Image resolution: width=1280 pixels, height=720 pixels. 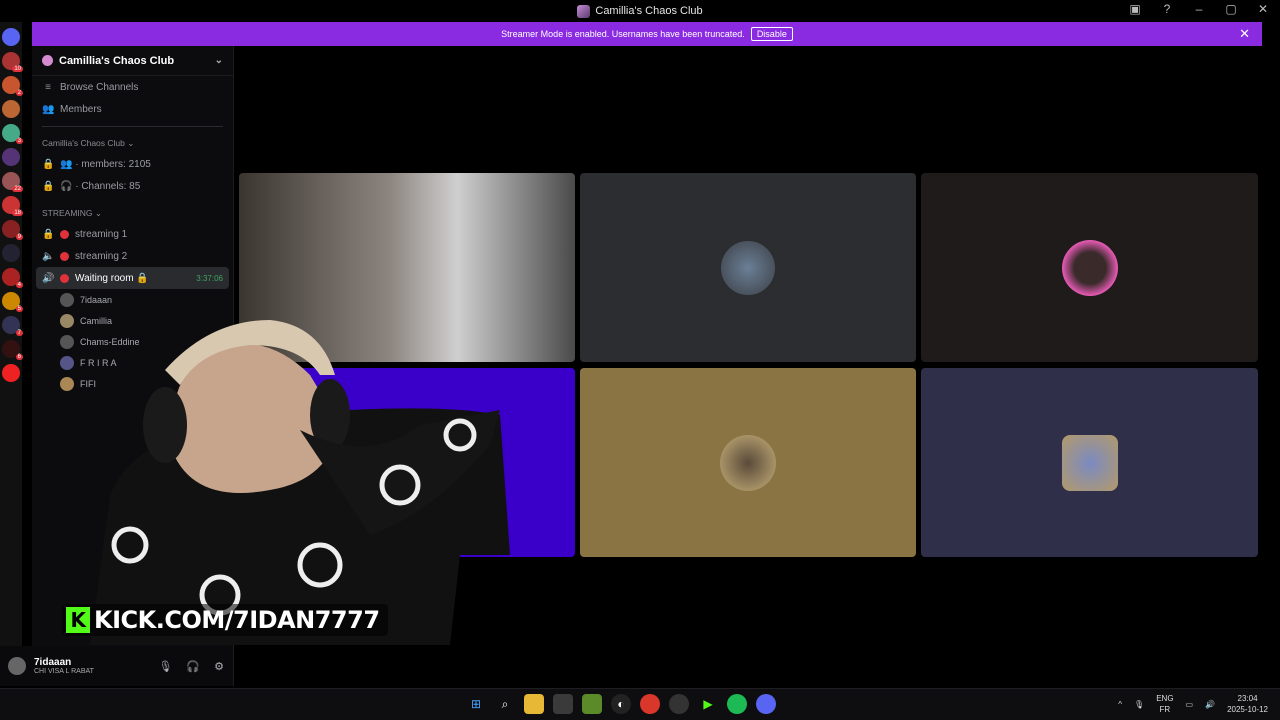 What do you see at coordinates (218, 60) in the screenshot?
I see `chevron-down-icon: ⌄` at bounding box center [218, 60].